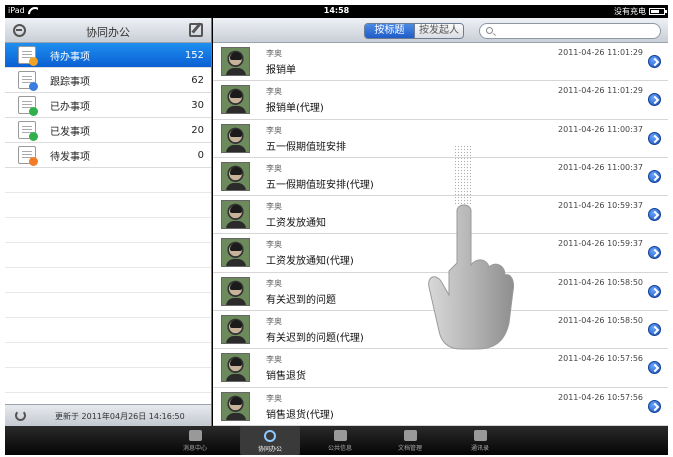 The width and height of the screenshot is (673, 457). I want to click on message-row: 李奥五一假期值班安排(代理) 2011-04-26 11:00:37, so click(440, 177).